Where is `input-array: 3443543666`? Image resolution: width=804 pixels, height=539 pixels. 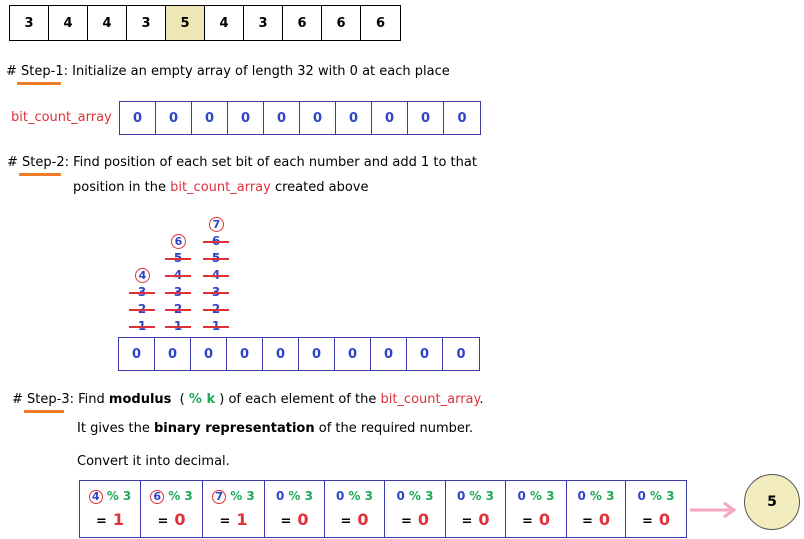
input-array: 3443543666 is located at coordinates (205, 23).